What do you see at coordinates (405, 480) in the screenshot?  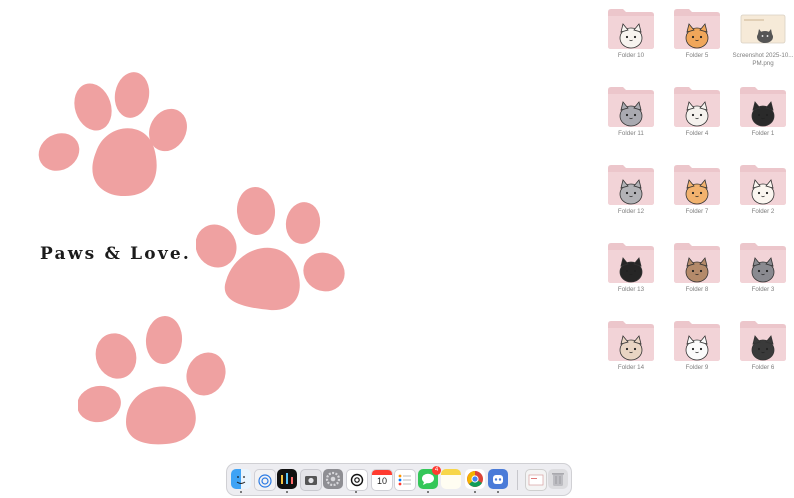 I see `reminders-icon` at bounding box center [405, 480].